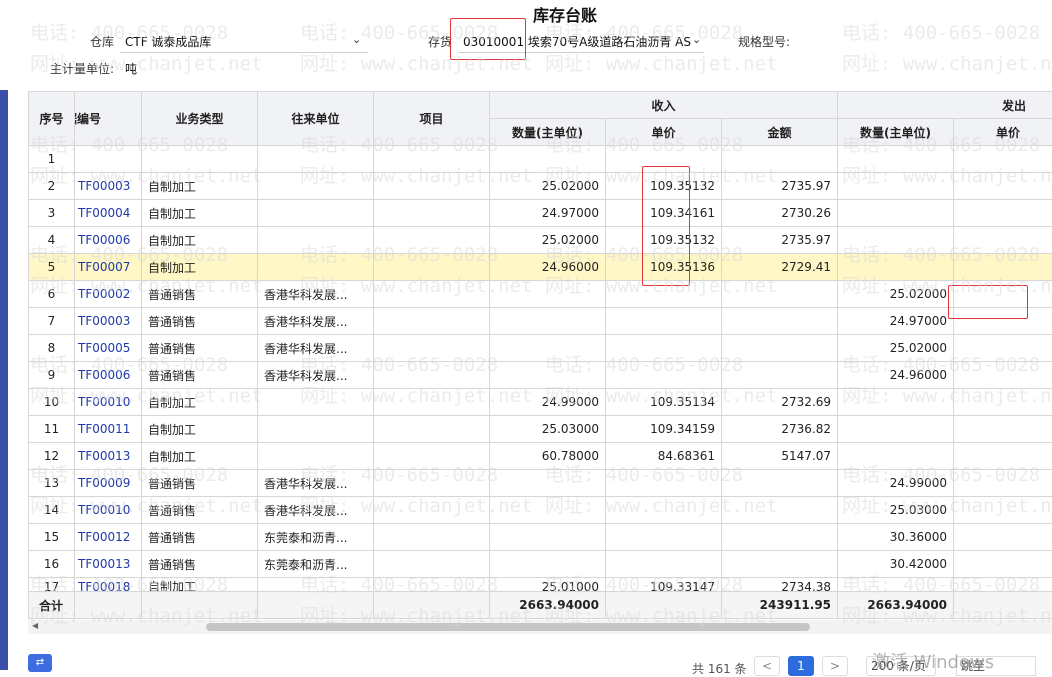 The image size is (1052, 677). Describe the element at coordinates (52, 321) in the screenshot. I see `cell-seq: 7` at that location.